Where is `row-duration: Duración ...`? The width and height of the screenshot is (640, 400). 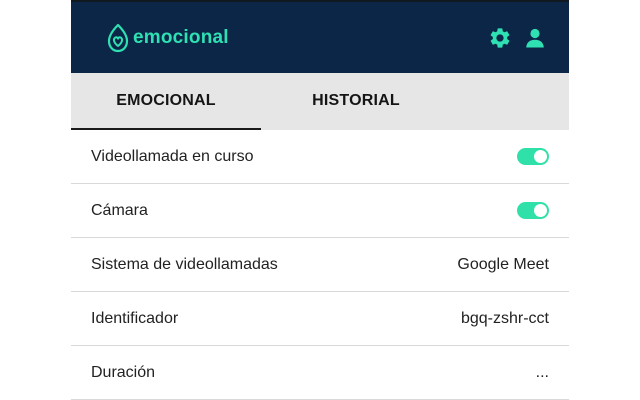
row-duration: Duración ... is located at coordinates (320, 373).